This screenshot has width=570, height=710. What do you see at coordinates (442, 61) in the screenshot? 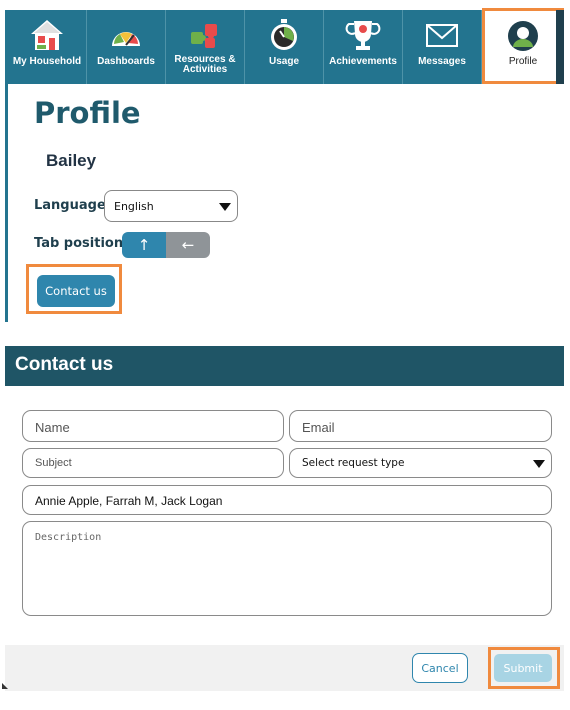
I see `nav-label-messages: Messages` at bounding box center [442, 61].